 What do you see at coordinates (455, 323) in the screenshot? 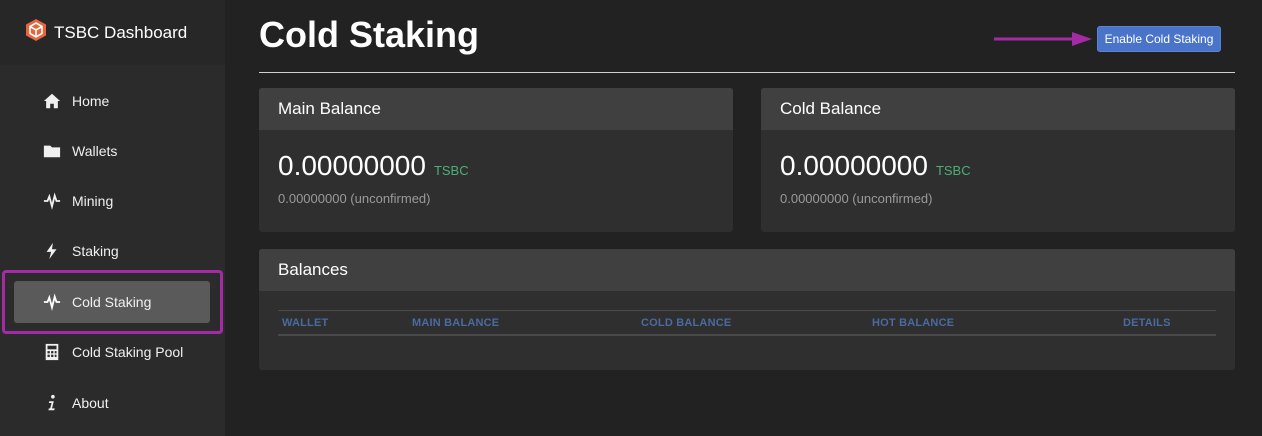
I see `column-header-main-balance: MAIN BALANCE` at bounding box center [455, 323].